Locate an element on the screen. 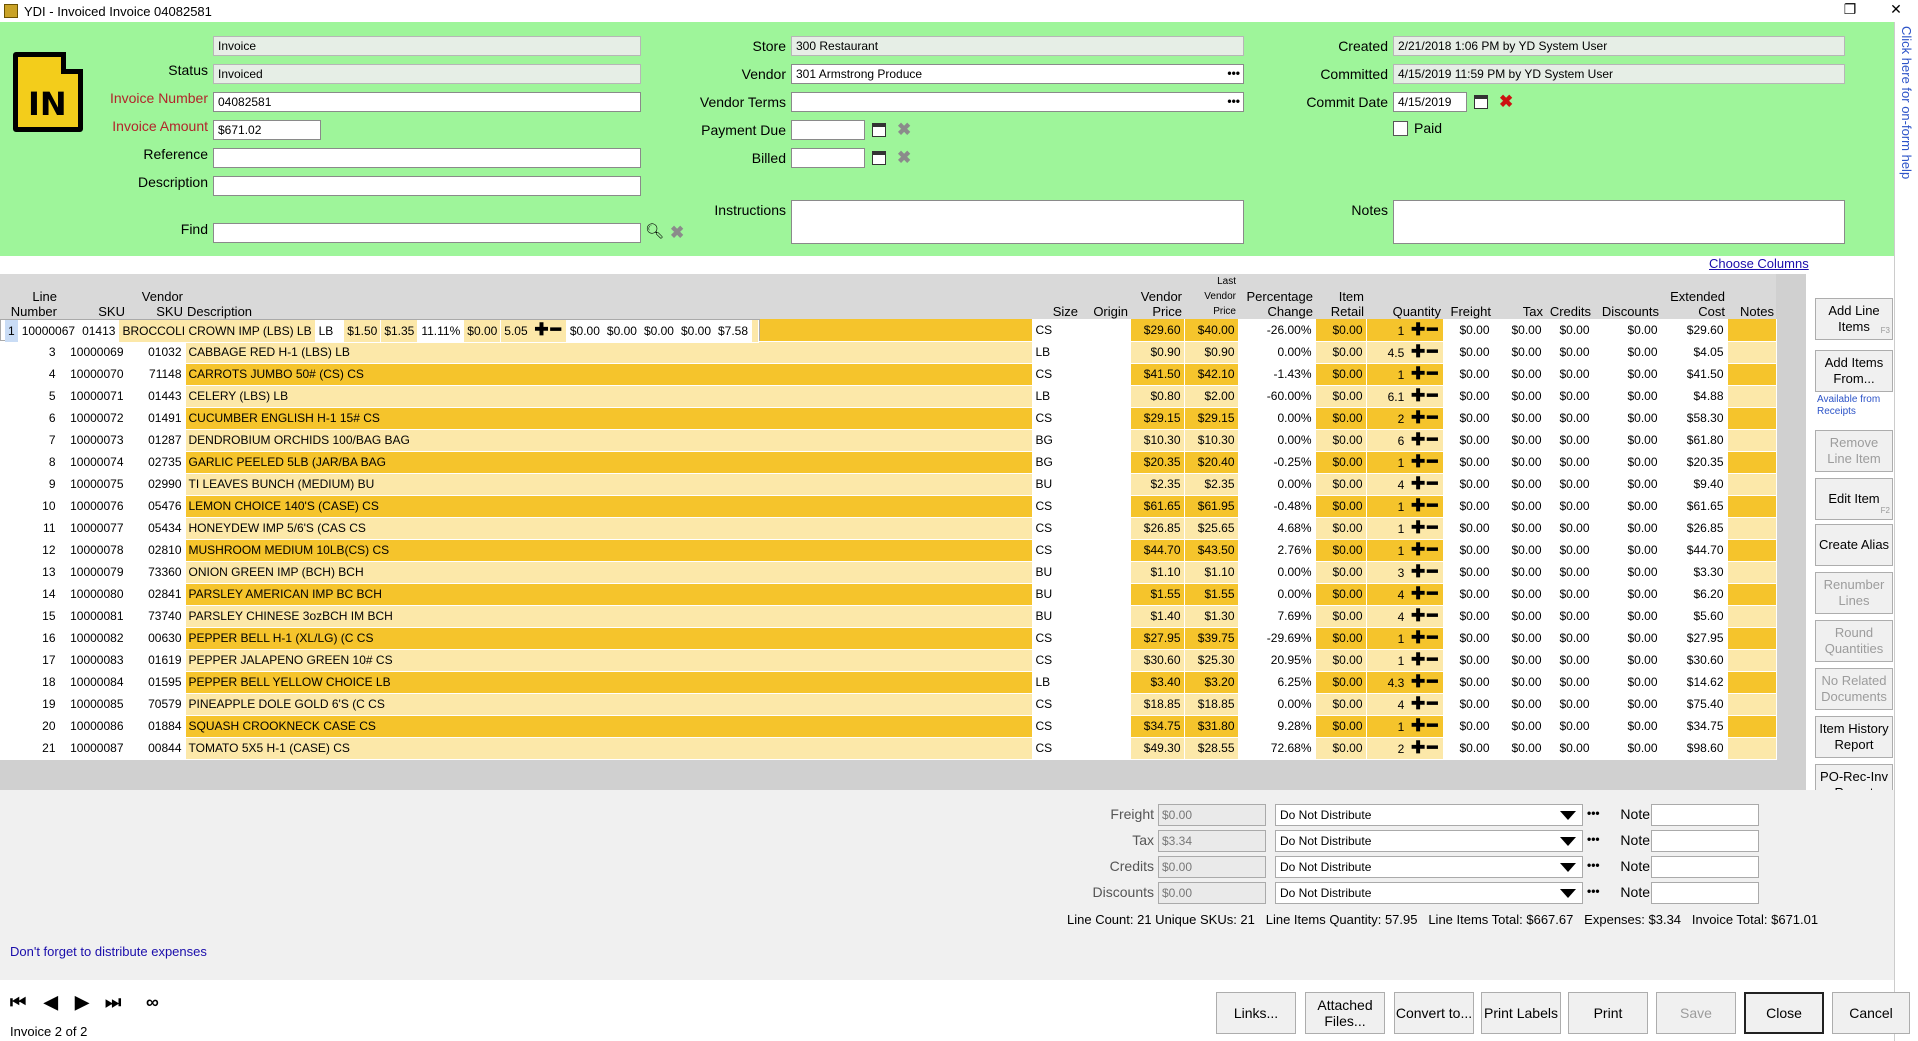  table-cell: 72.68% is located at coordinates (1277, 748).